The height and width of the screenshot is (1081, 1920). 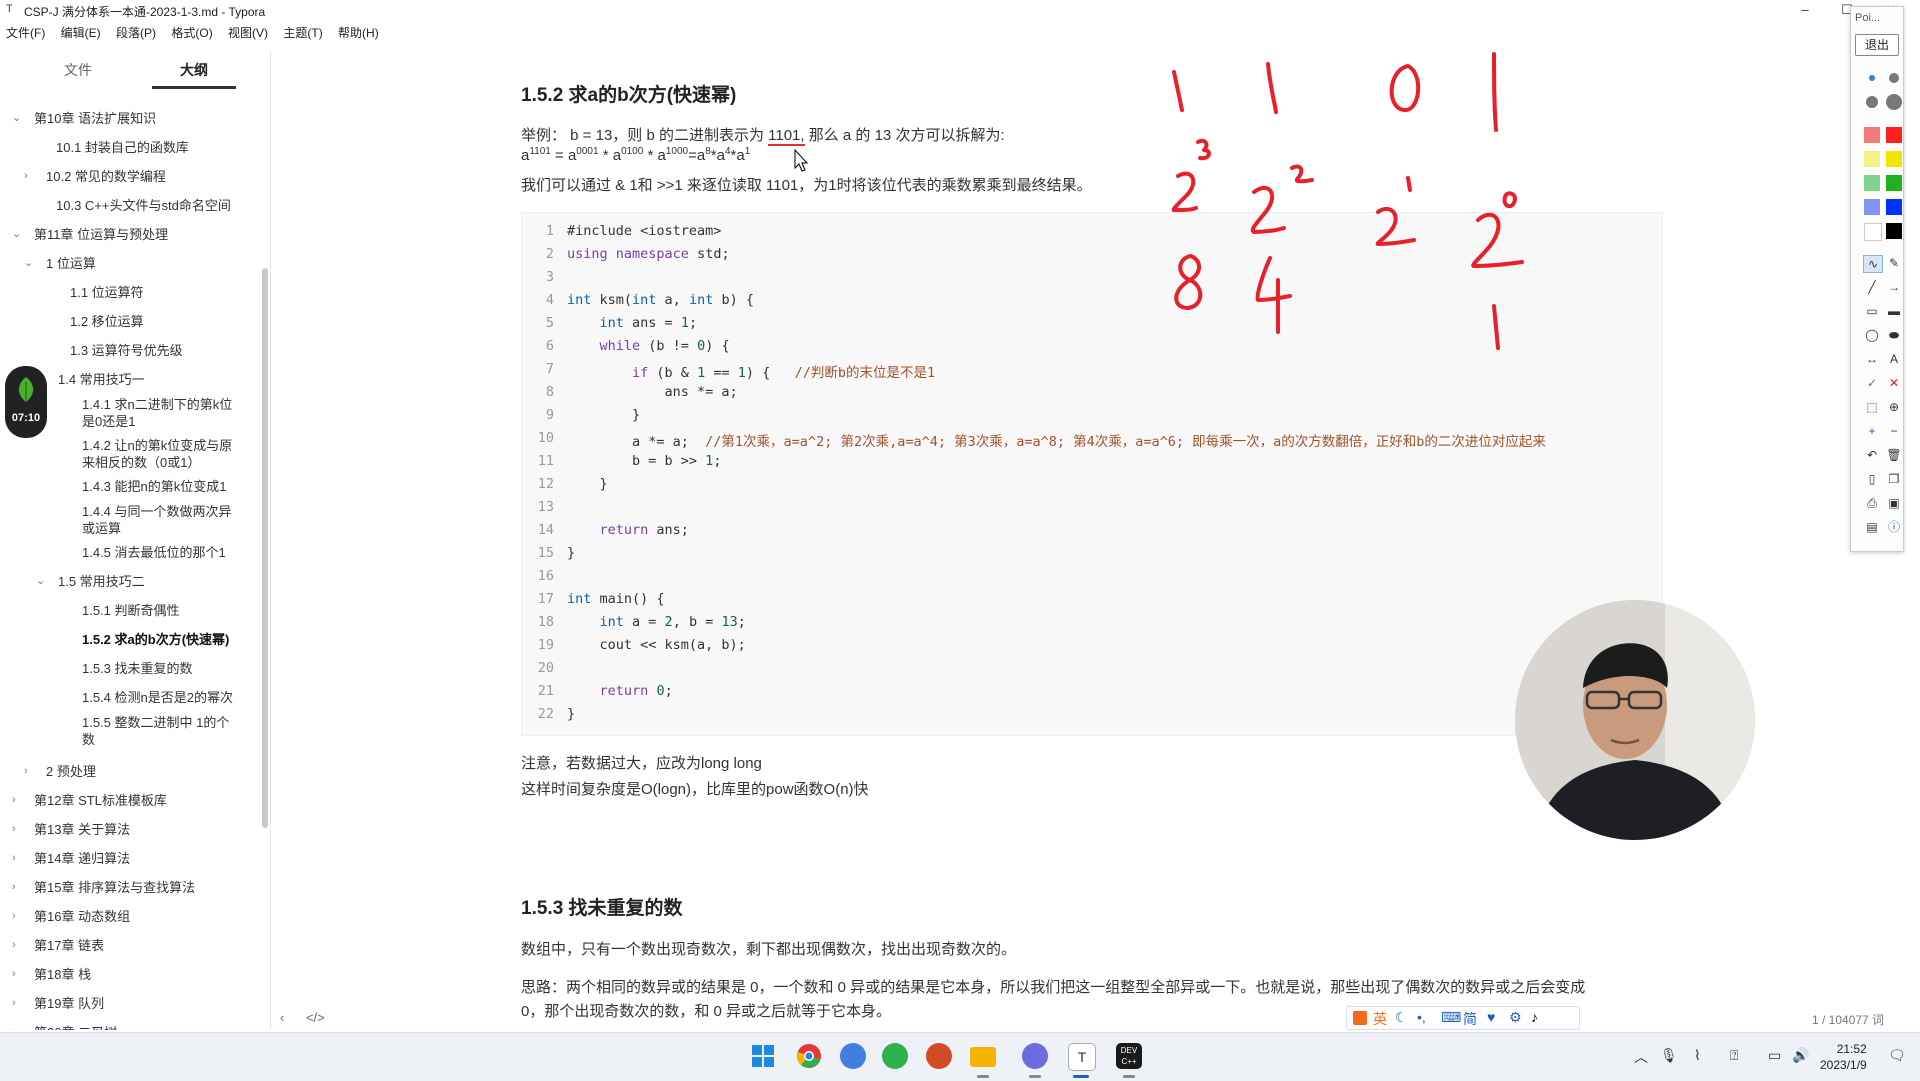 What do you see at coordinates (706, 1011) in the screenshot?
I see `paragraph-153-c: 0，那个出现奇数次的数，和 0 异或之后就等于它本身。` at bounding box center [706, 1011].